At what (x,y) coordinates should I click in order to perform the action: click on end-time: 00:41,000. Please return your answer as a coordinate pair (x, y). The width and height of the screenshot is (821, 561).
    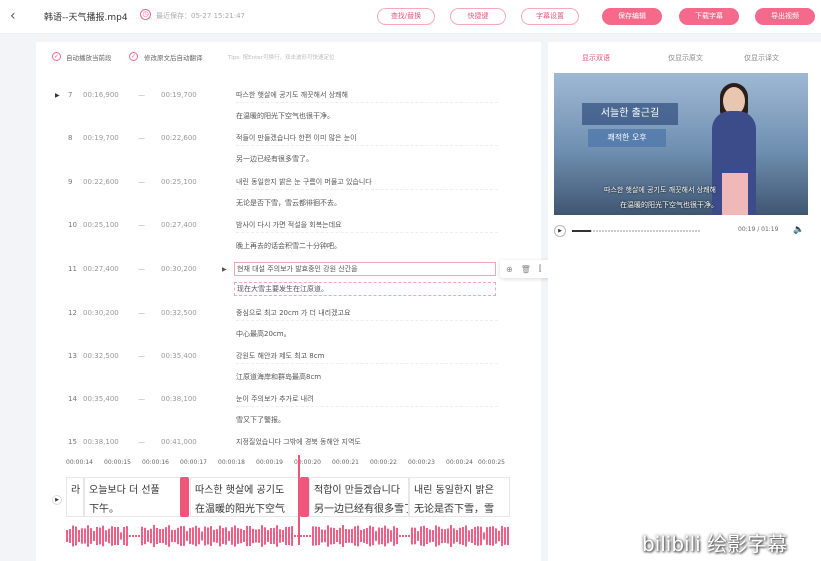
    Looking at the image, I should click on (179, 442).